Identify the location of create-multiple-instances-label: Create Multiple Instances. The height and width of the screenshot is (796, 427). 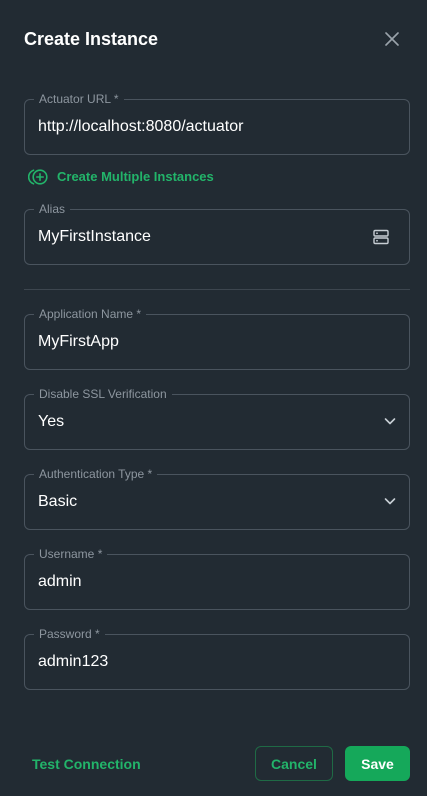
(135, 176).